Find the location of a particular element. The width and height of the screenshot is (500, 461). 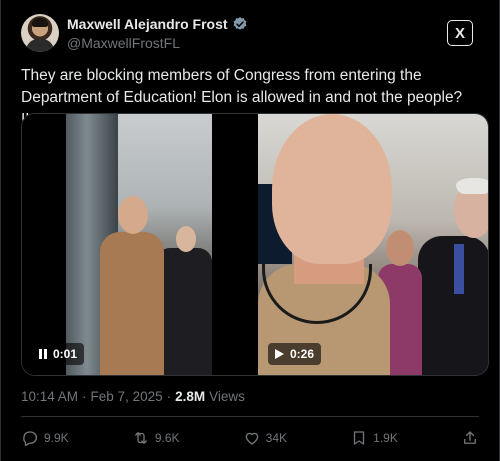

views-count: 2.8M is located at coordinates (190, 396).